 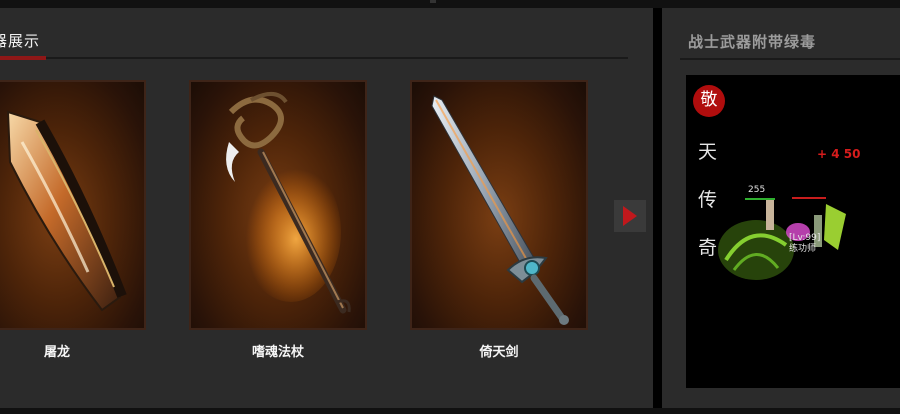 I want to click on weapon-card-dragon-slayer, so click(x=73, y=205).